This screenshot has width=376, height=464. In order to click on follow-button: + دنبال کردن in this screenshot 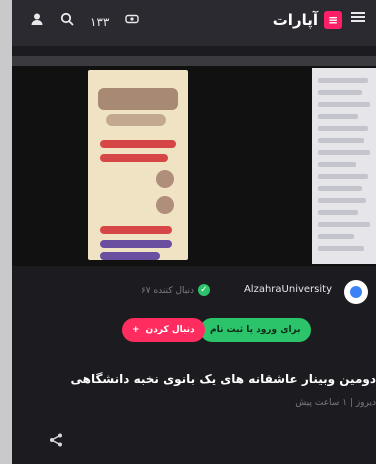, I will do `click(163, 330)`.